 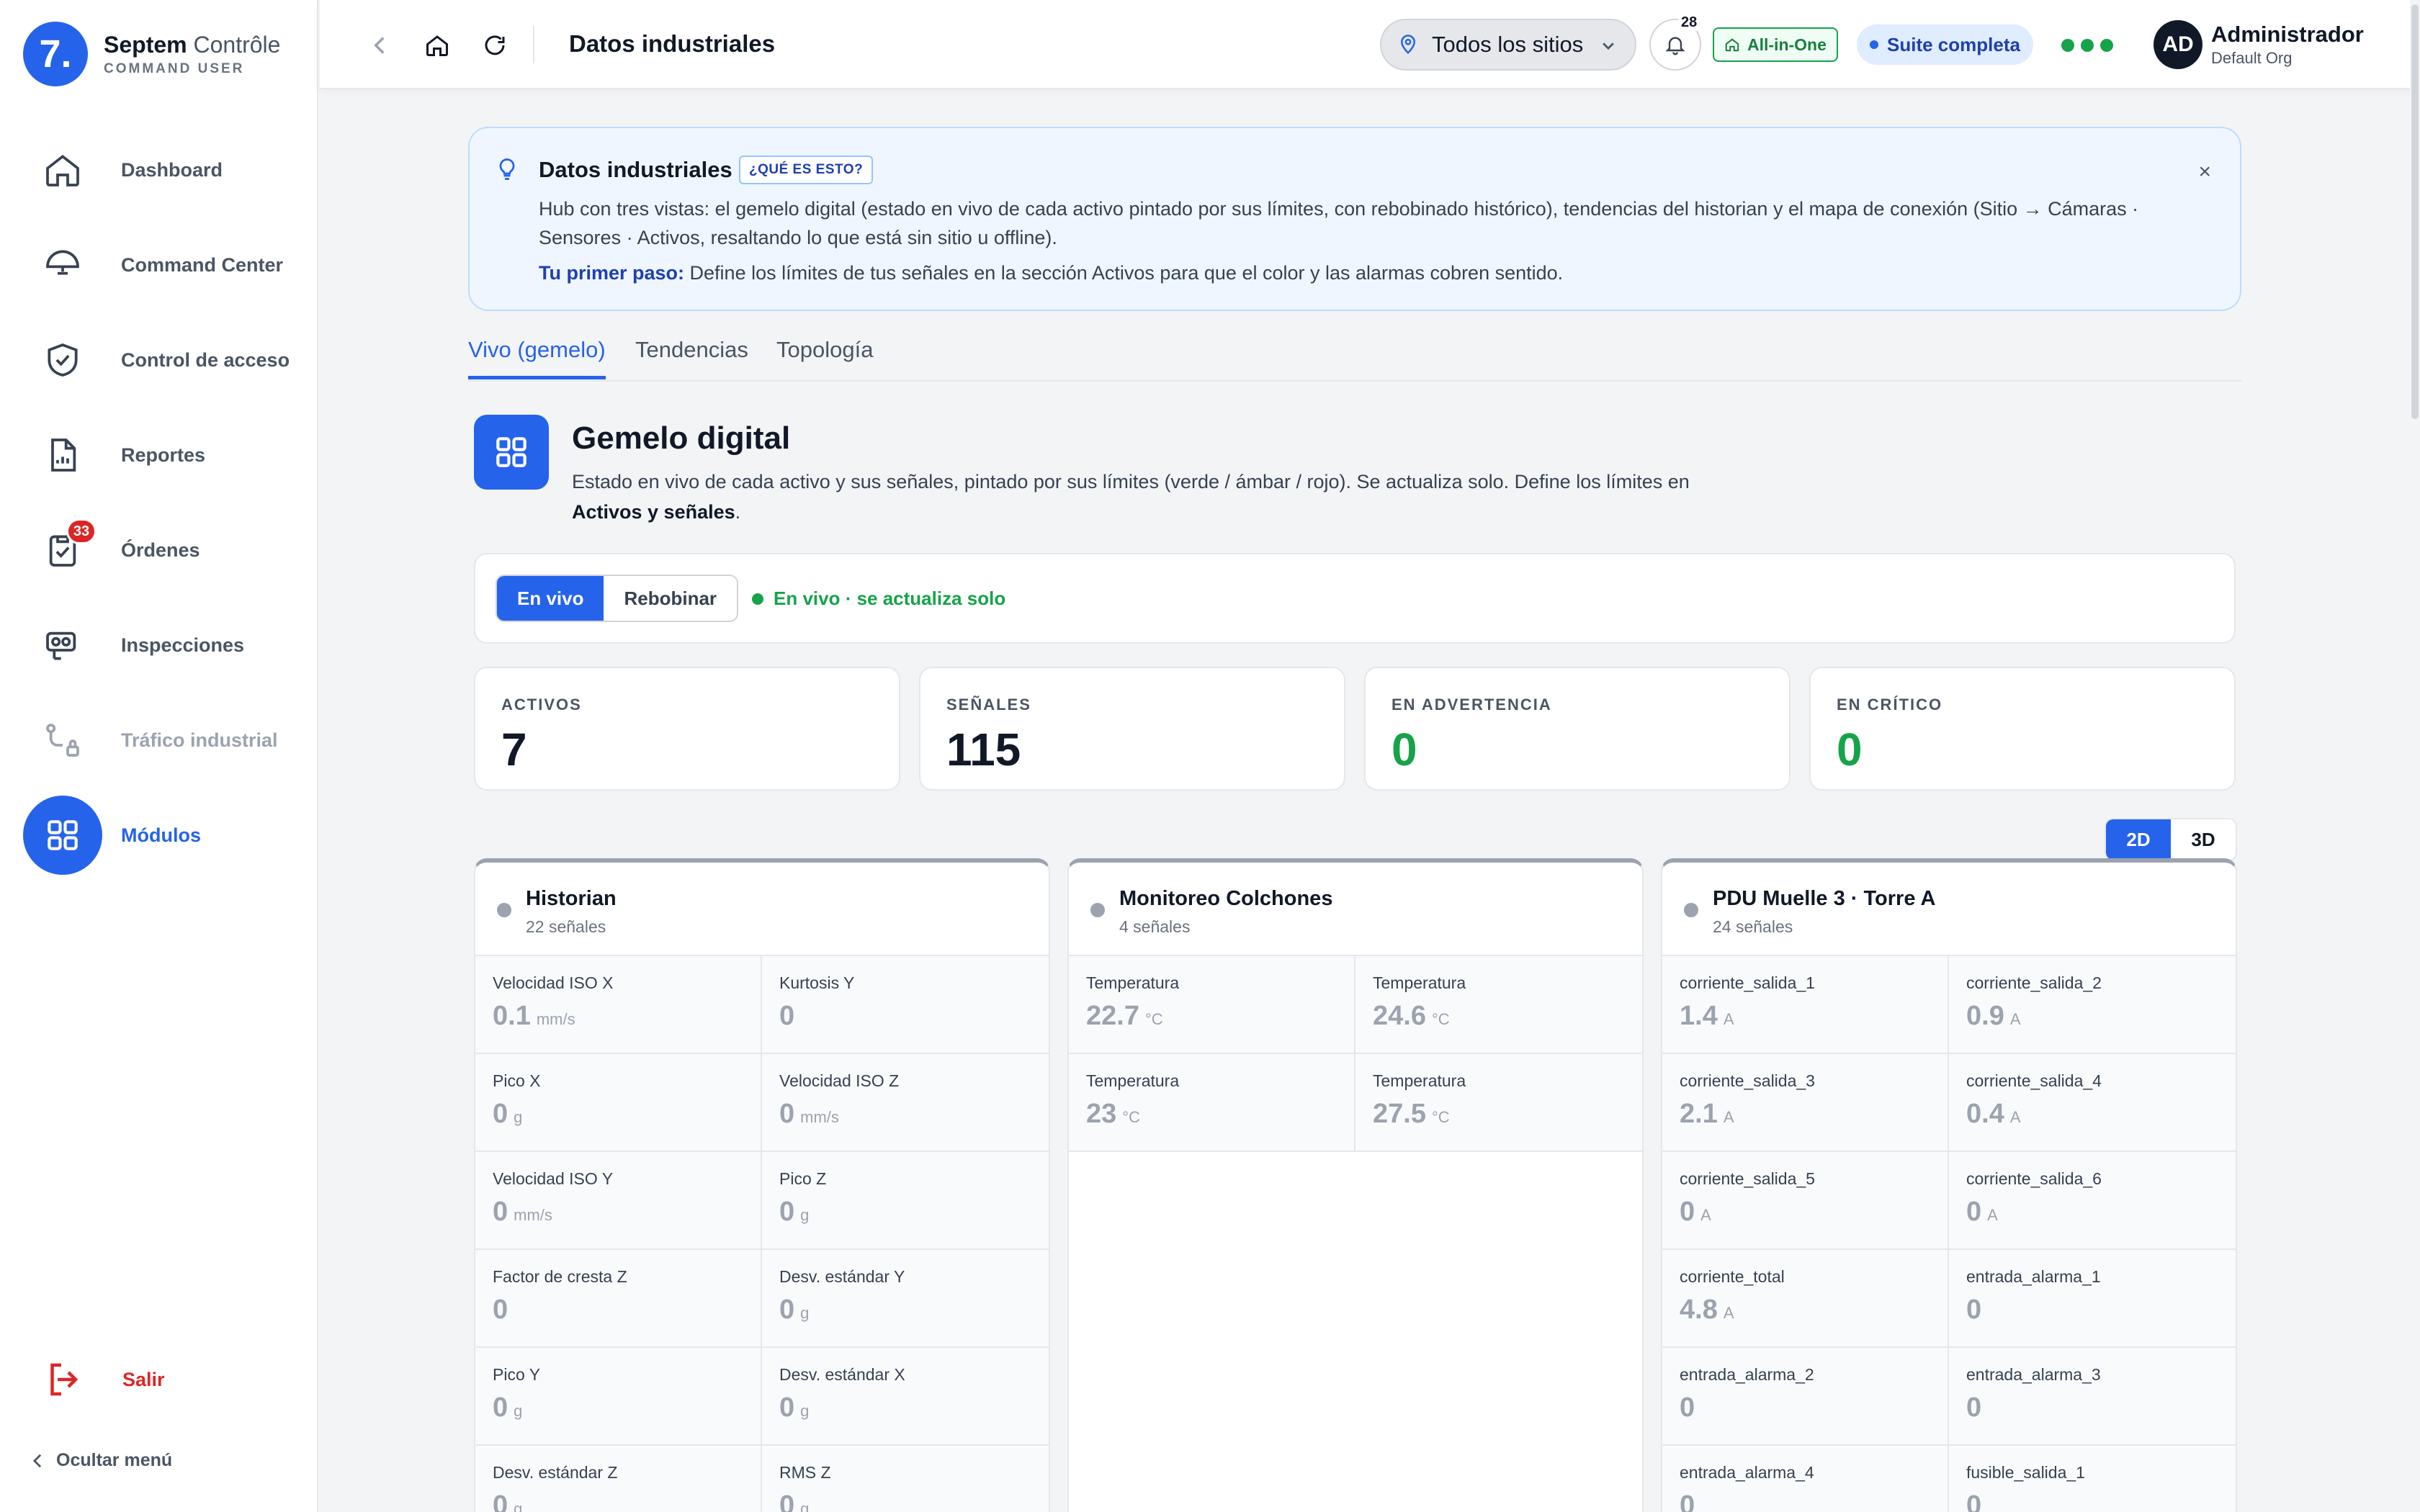 What do you see at coordinates (618, 1479) in the screenshot?
I see `signal-tile: Desv. estándar Z 0g` at bounding box center [618, 1479].